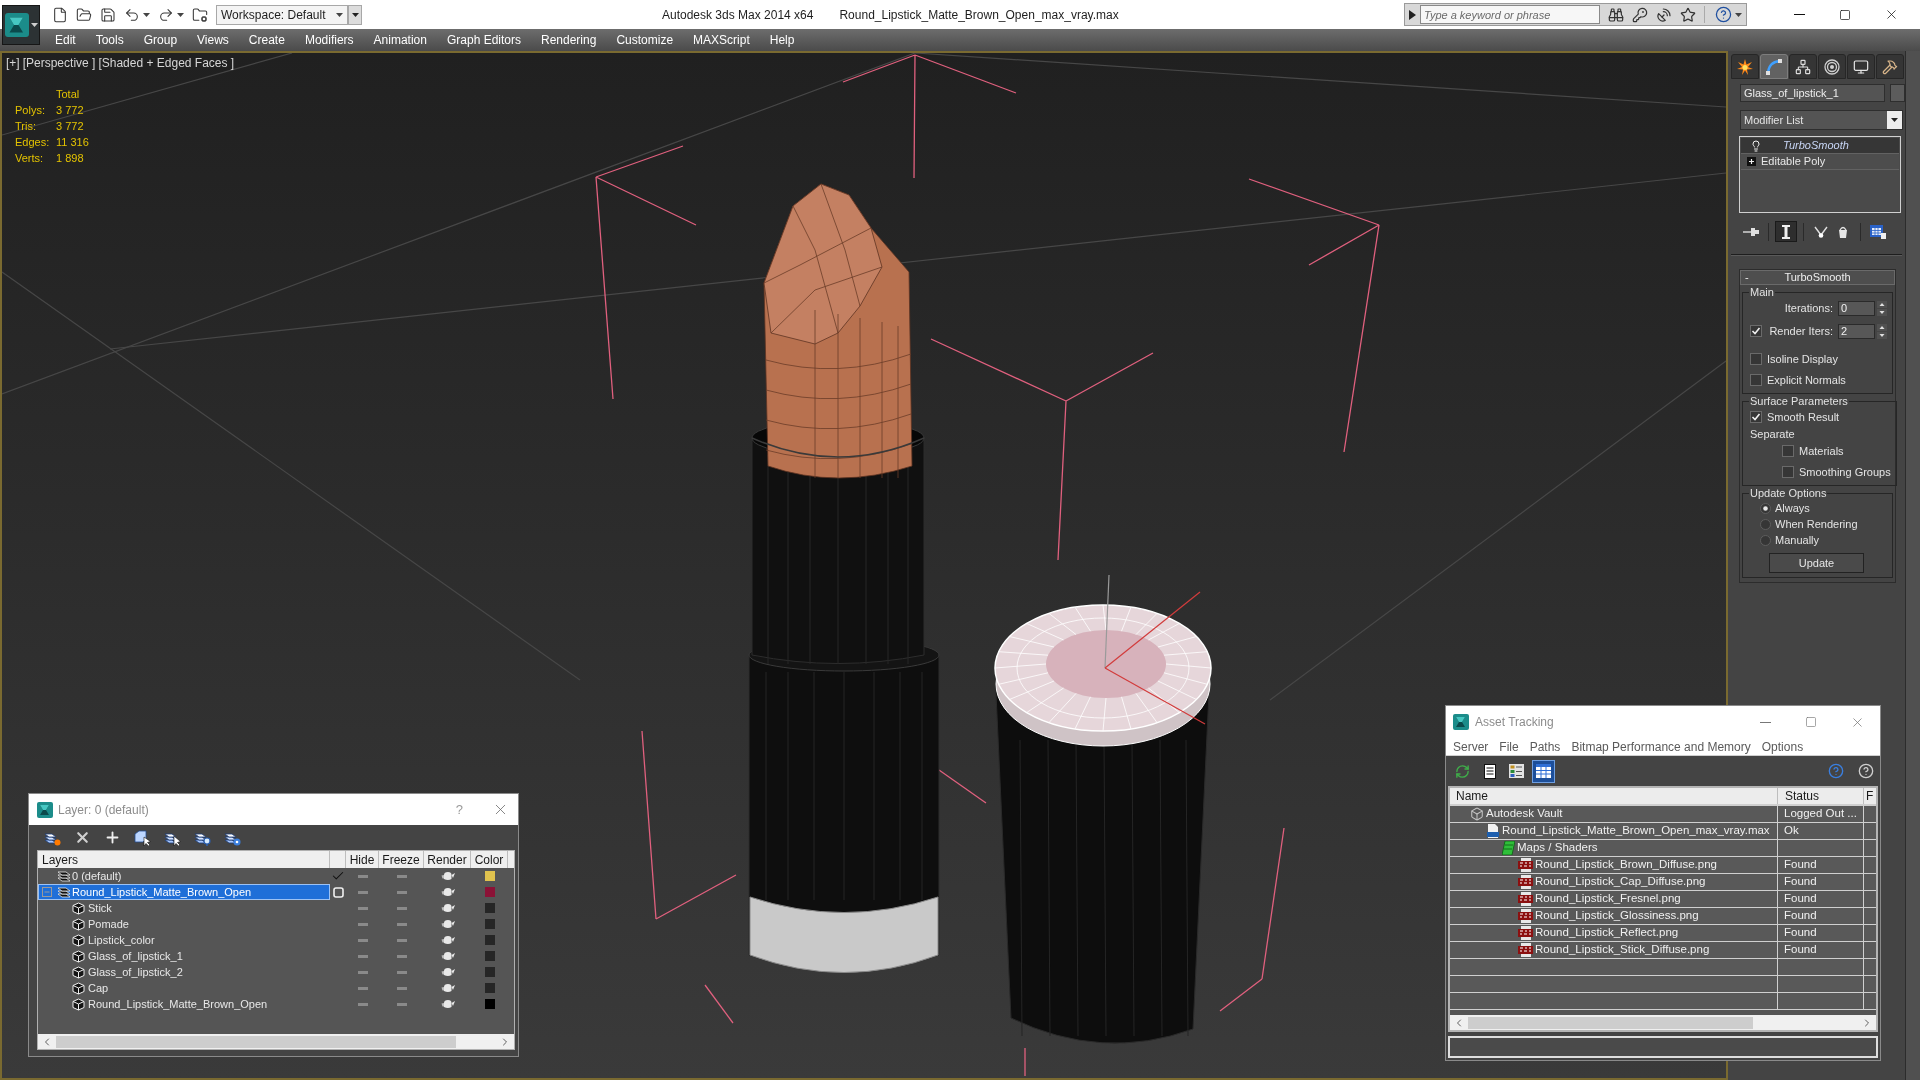  I want to click on table-row: Round_Lipstick_Glossiness.png Found, so click(1663, 916).